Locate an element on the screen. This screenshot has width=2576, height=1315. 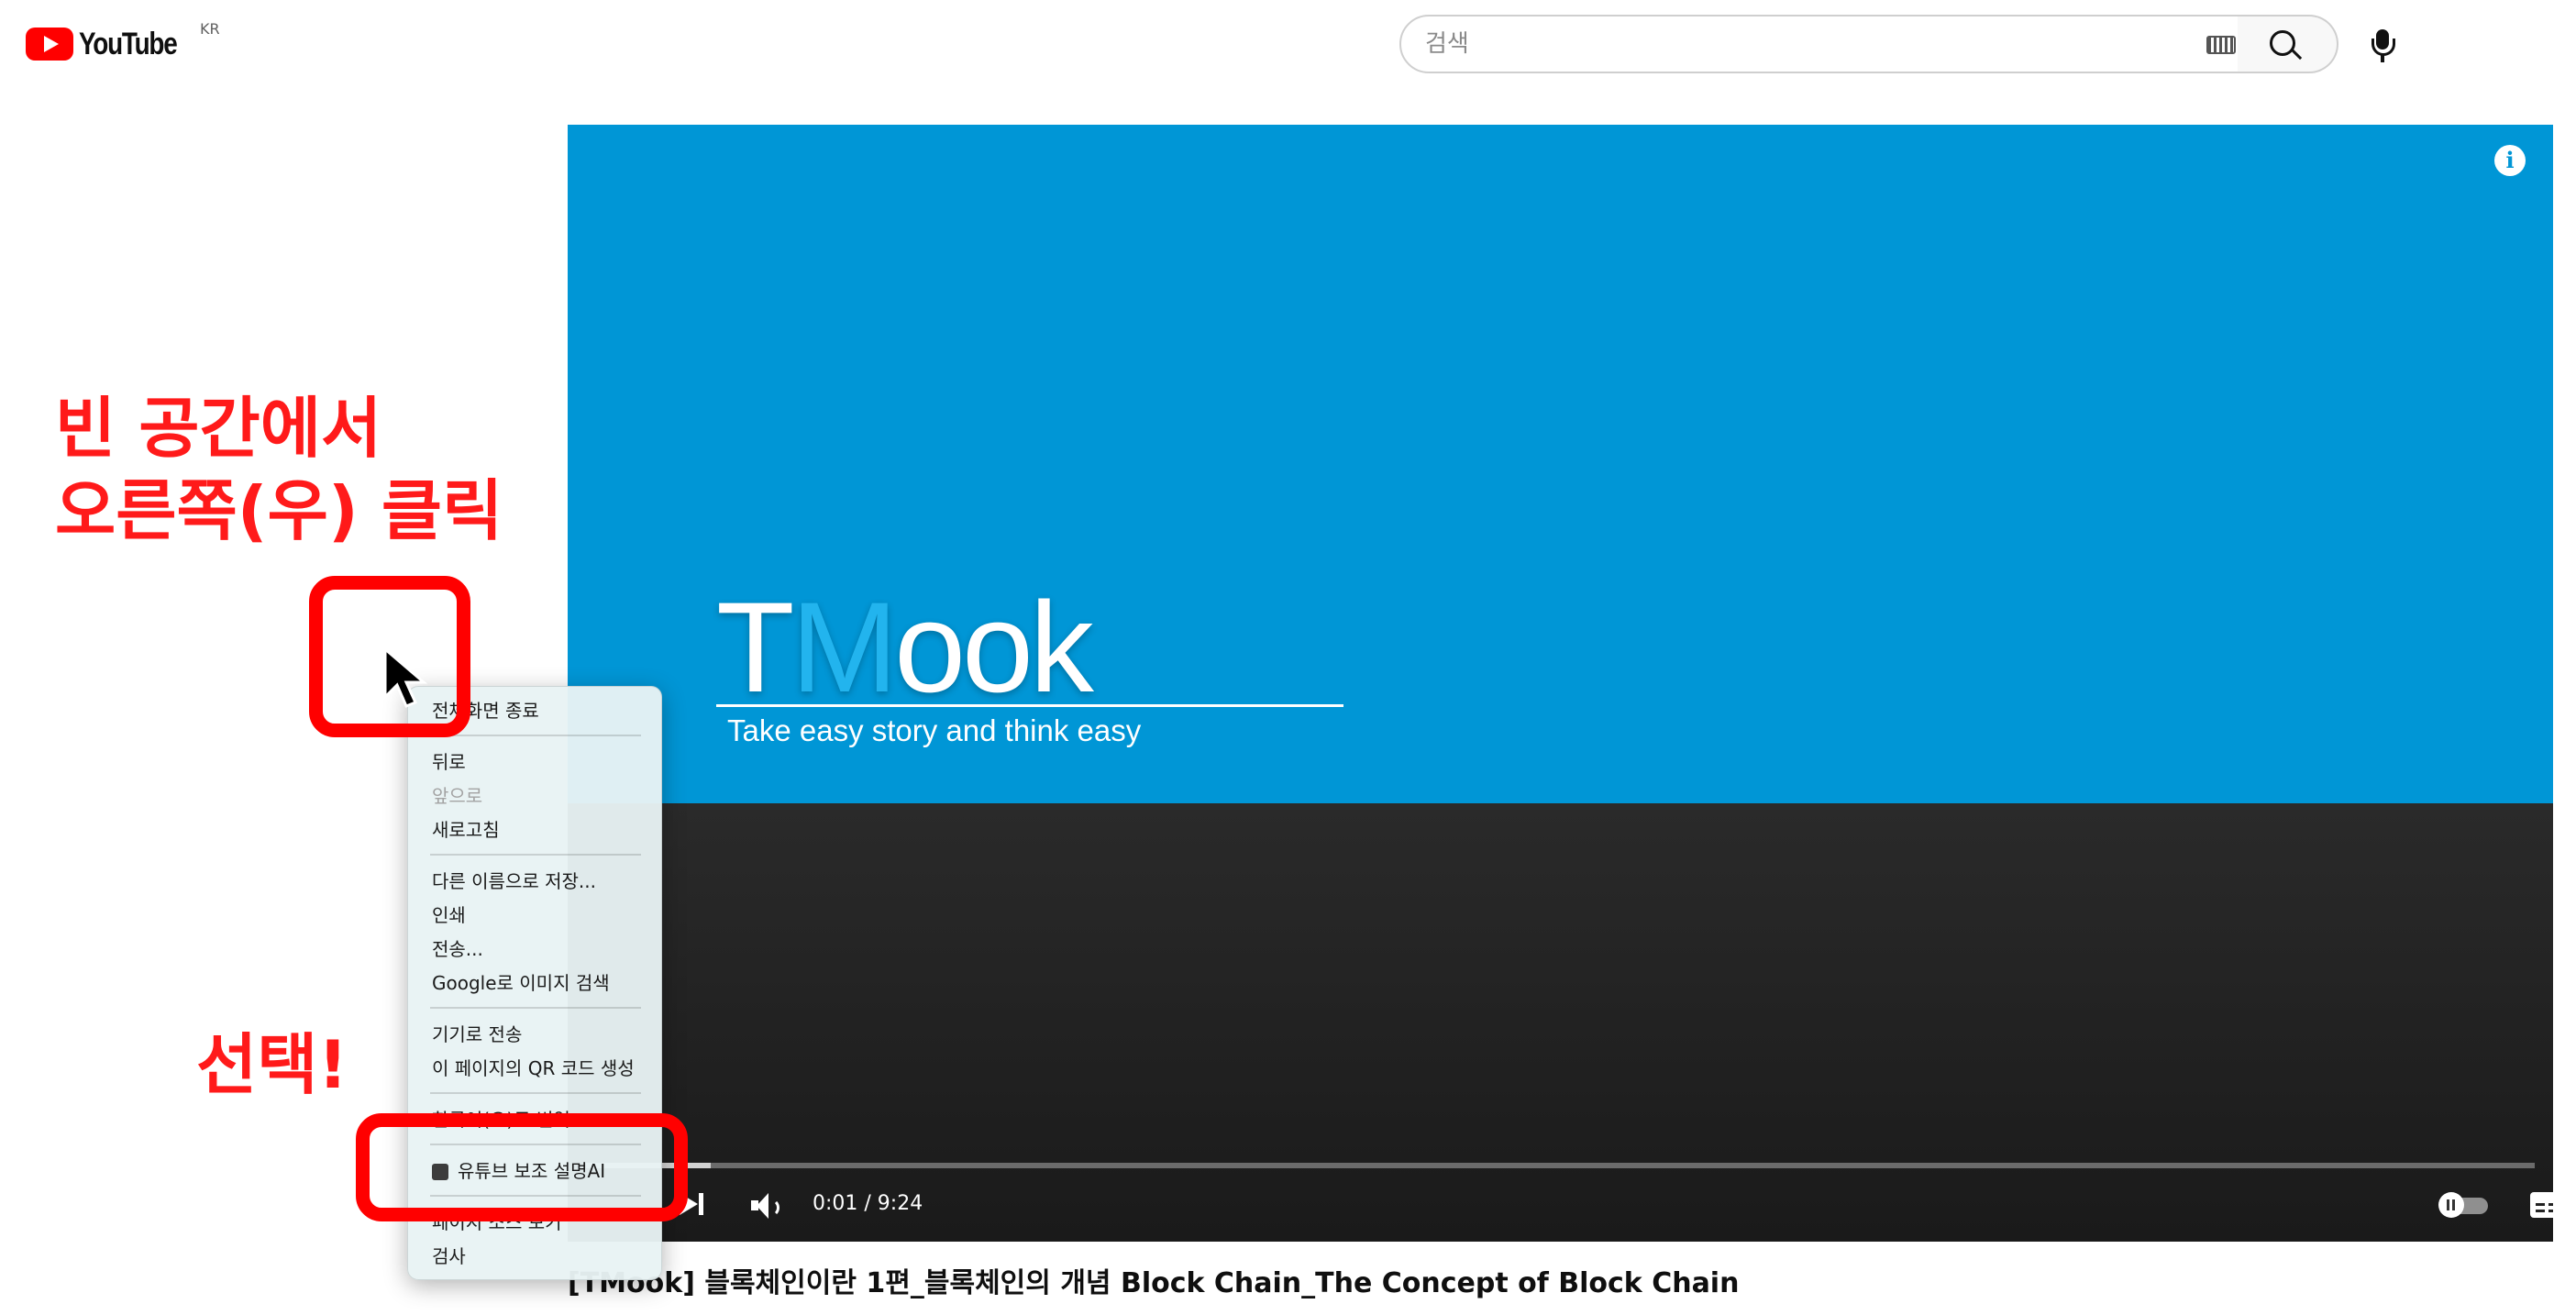
instruction-line-2: 오른쪽(우) 클릭 is located at coordinates (279, 511).